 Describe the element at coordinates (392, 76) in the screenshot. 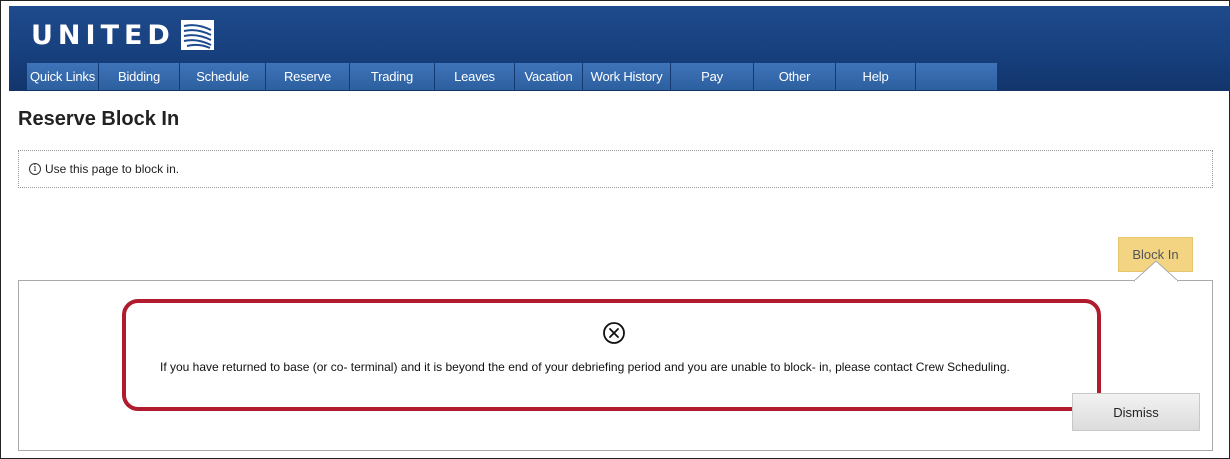

I see `nav-item-trading: Trading` at that location.